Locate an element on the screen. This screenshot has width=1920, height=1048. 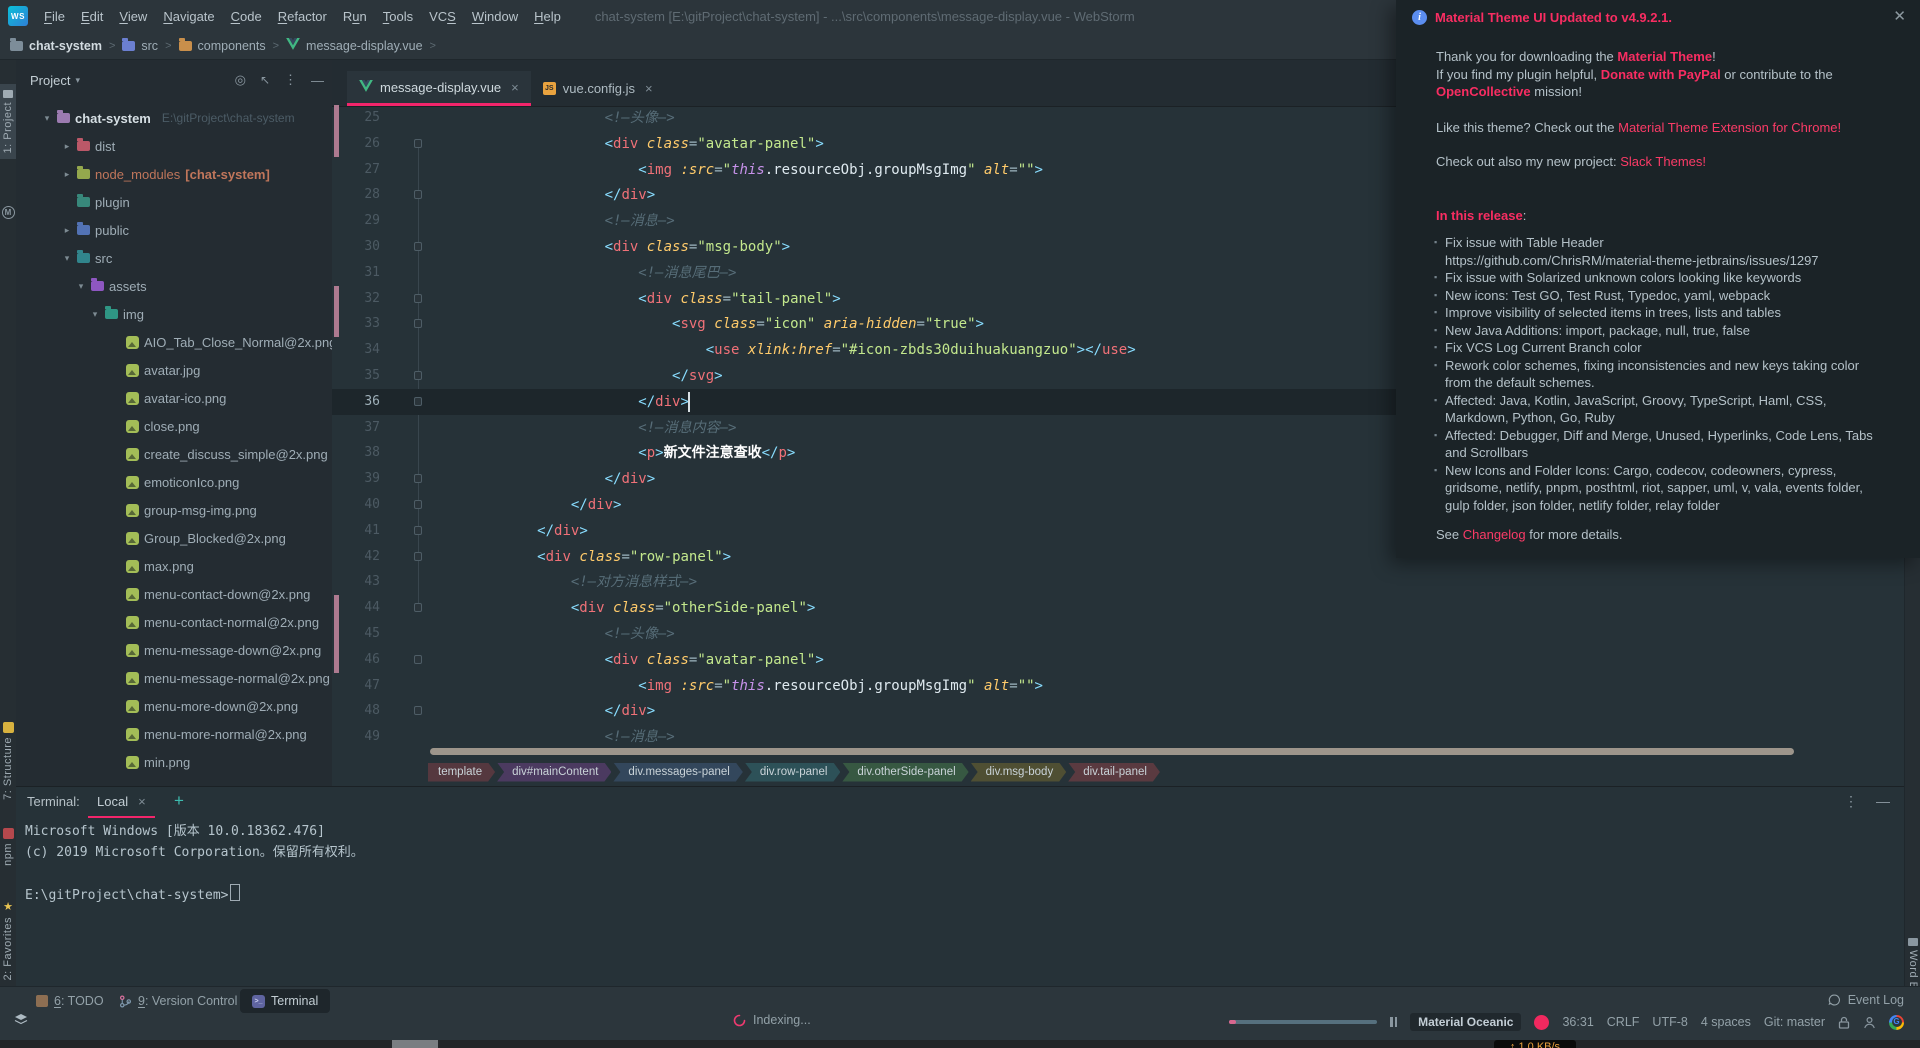
material-theme-switch-button: M is located at coordinates (8, 212).